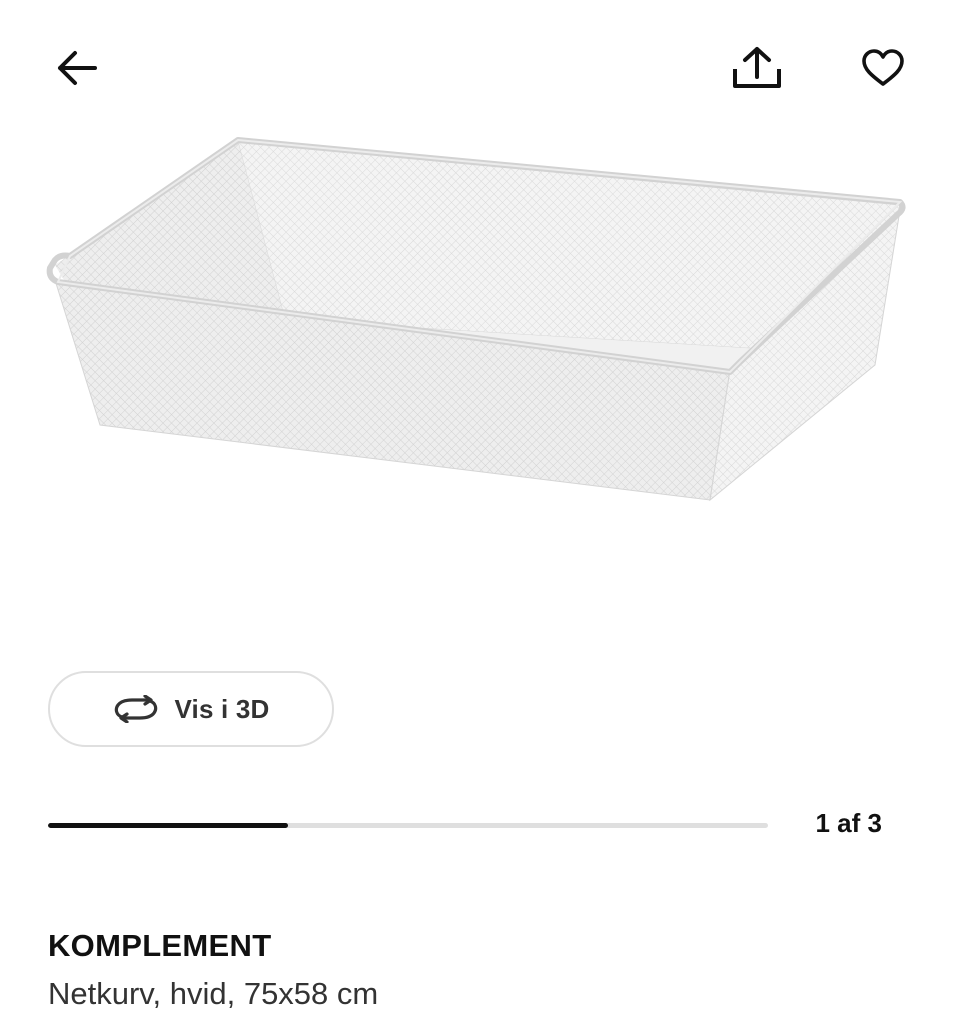 Image resolution: width=960 pixels, height=1025 pixels. I want to click on favorite-button, so click(883, 68).